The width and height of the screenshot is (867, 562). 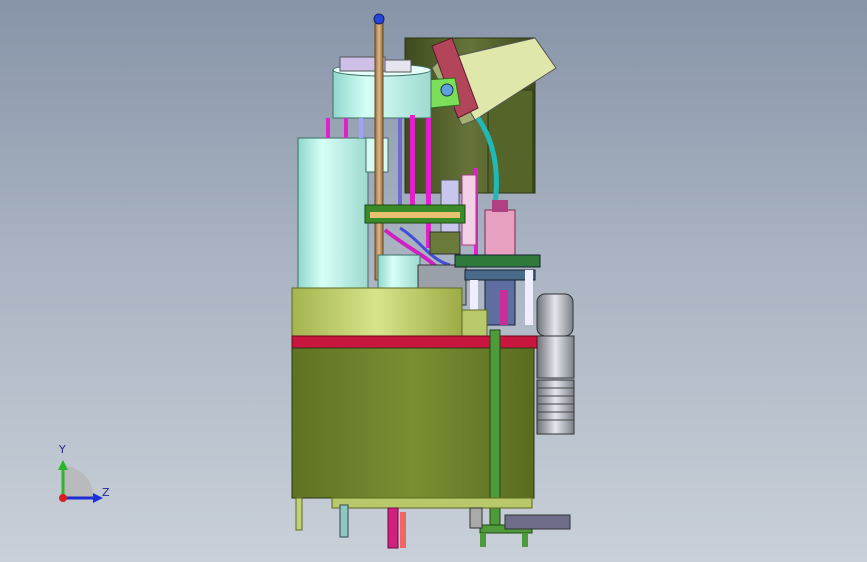 What do you see at coordinates (555, 315) in the screenshot?
I see `gear-motor` at bounding box center [555, 315].